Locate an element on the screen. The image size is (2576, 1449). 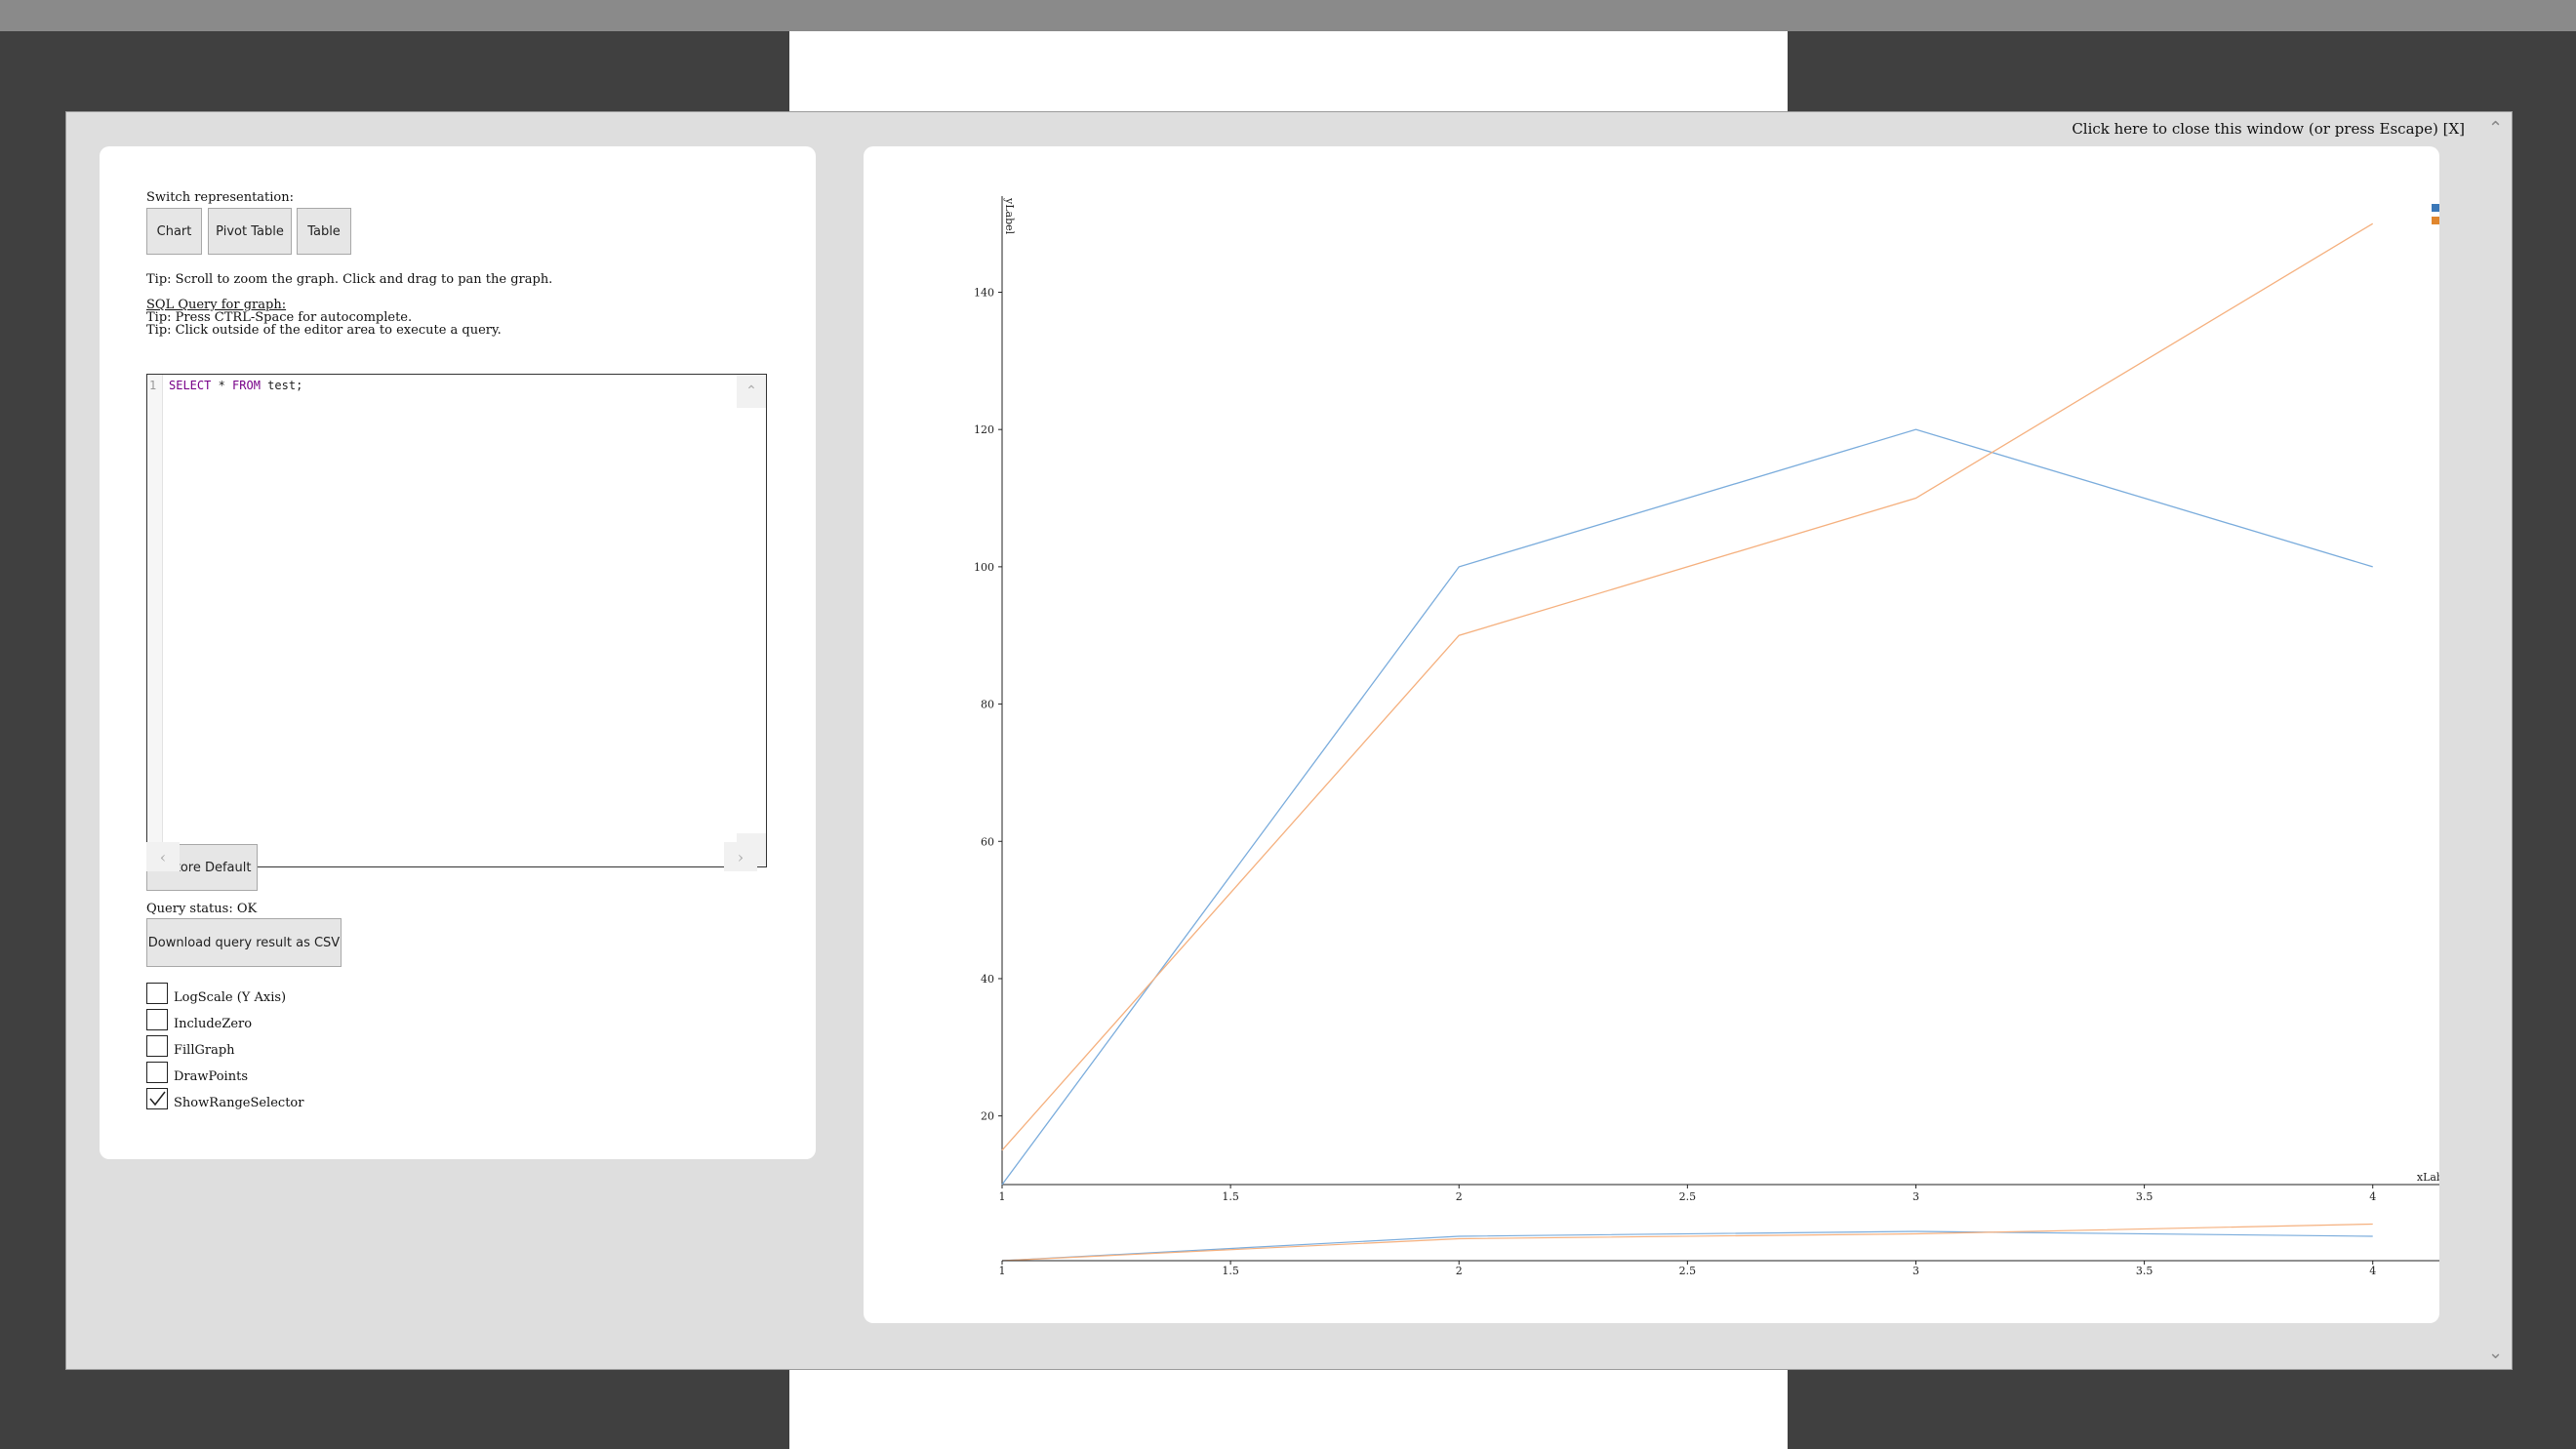
checkbox-drawpoints: DrawPoints is located at coordinates (197, 1072).